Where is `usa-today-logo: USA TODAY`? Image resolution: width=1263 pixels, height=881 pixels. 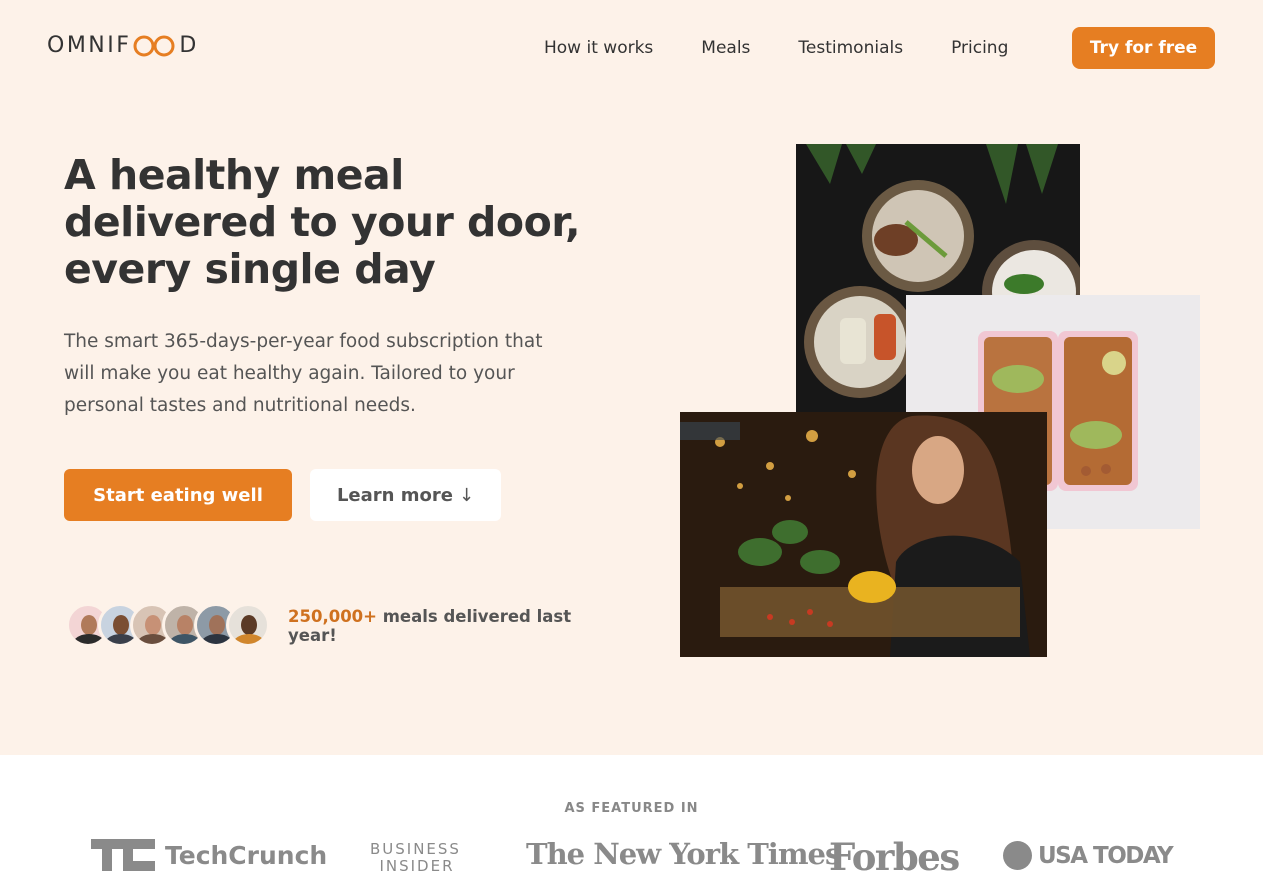
usa-today-logo: USA TODAY is located at coordinates (1088, 855).